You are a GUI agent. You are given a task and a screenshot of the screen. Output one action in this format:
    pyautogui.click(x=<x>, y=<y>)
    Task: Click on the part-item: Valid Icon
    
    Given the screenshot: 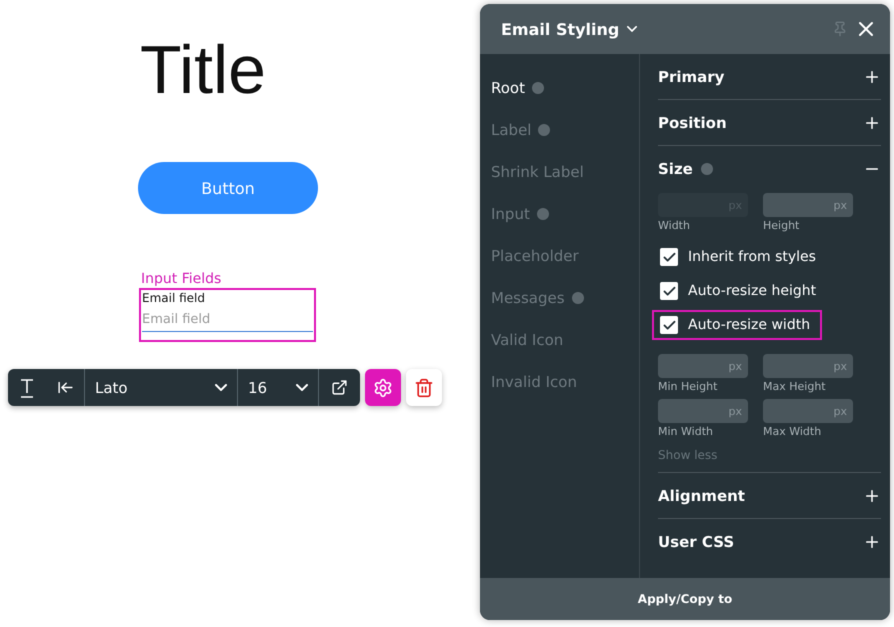 What is the action you would take?
    pyautogui.click(x=565, y=340)
    